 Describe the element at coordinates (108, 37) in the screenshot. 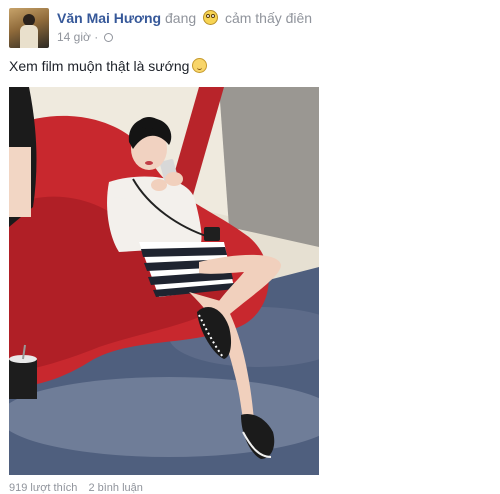

I see `globe-icon` at that location.